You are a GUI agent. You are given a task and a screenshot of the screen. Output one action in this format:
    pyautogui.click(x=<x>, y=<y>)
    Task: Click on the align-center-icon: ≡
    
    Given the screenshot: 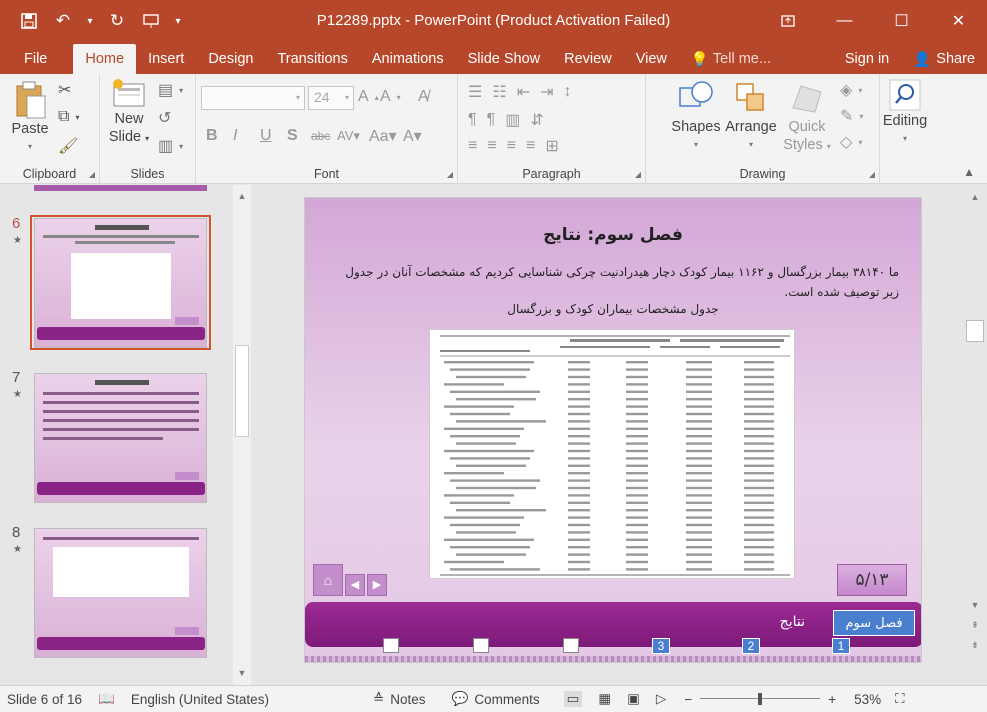 What is the action you would take?
    pyautogui.click(x=491, y=146)
    